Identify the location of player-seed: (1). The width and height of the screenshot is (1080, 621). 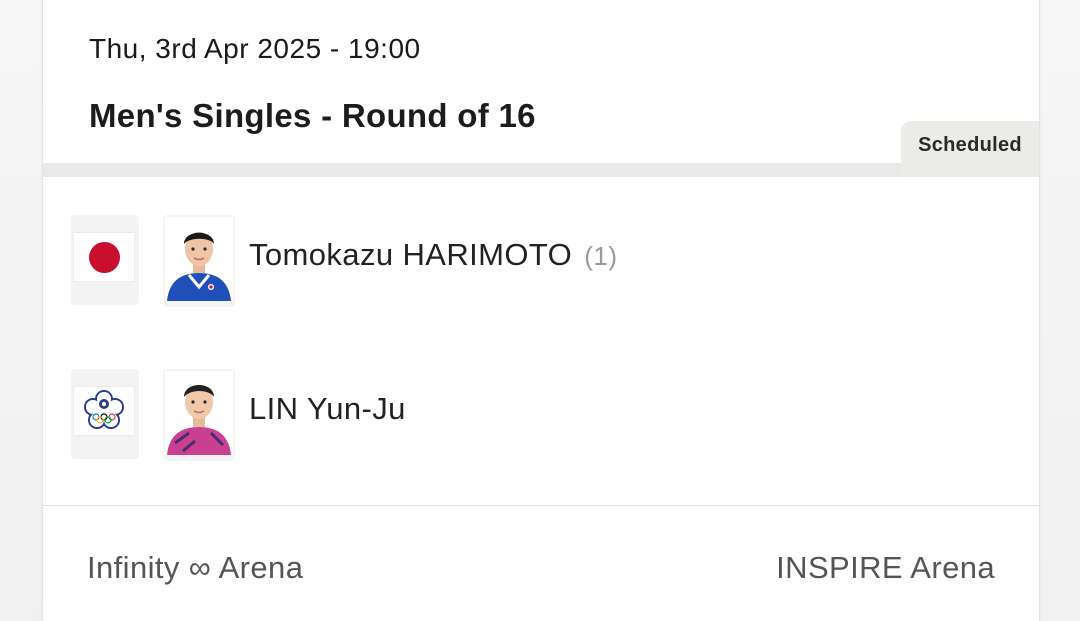
(601, 256).